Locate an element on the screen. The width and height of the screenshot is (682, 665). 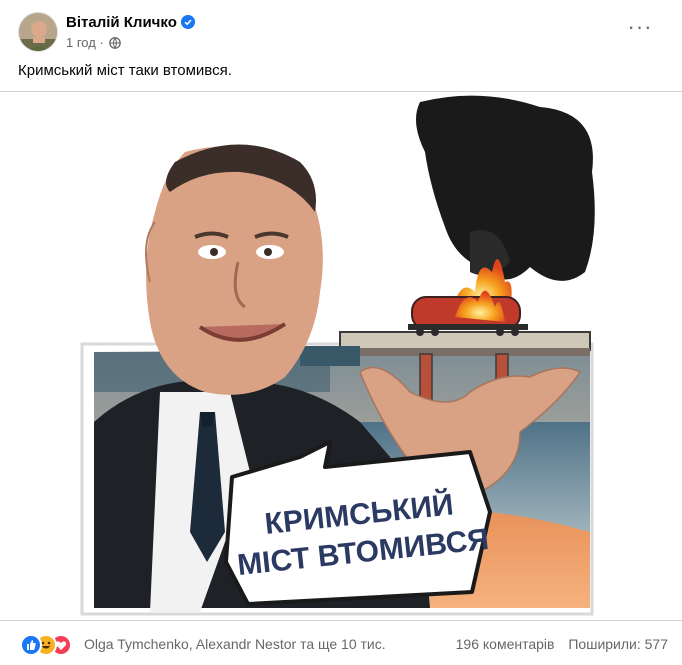
post-text: Кримський міст таки втомився. is located at coordinates (125, 70).